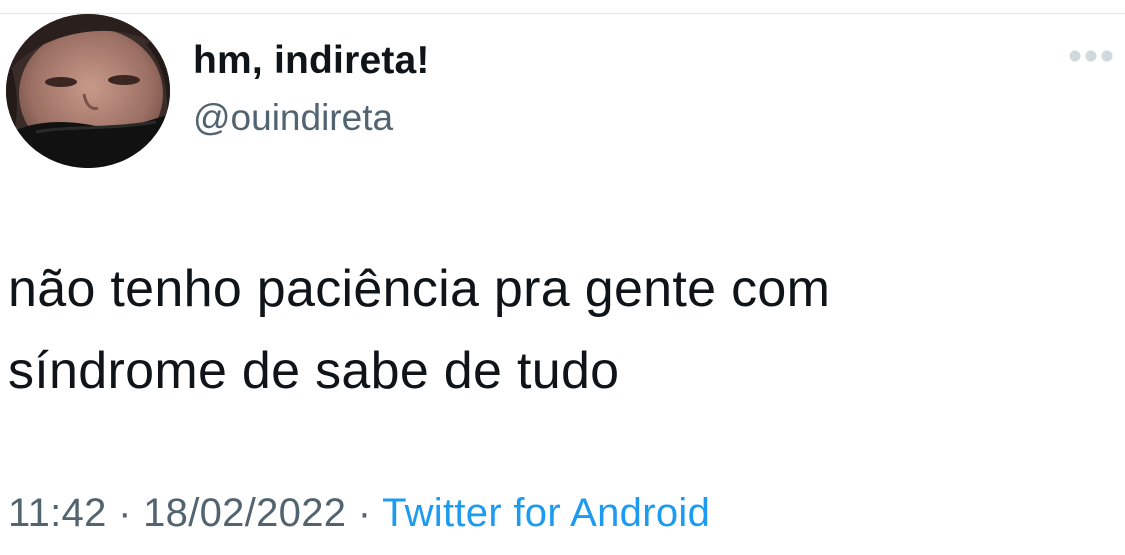 The image size is (1125, 555). Describe the element at coordinates (562, 7) in the screenshot. I see `top-divider` at that location.